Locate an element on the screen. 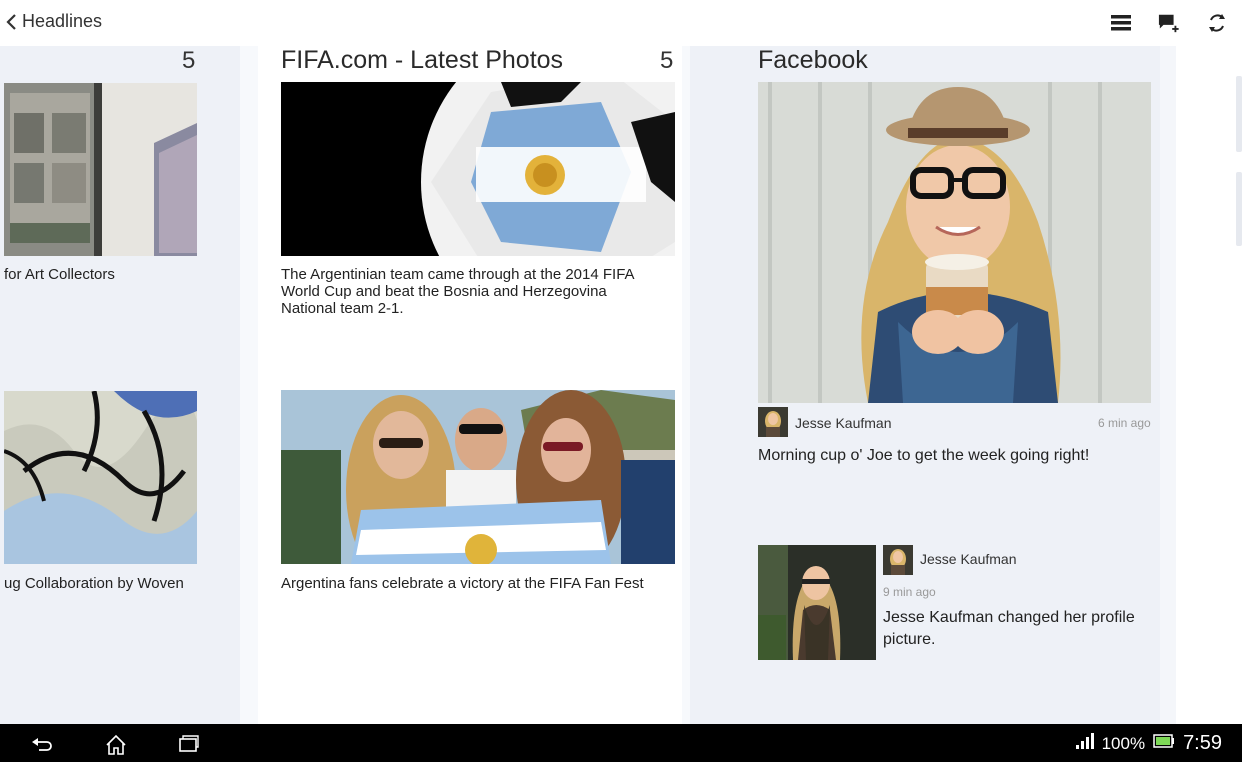  nav-recent-apps-icon is located at coordinates (189, 744).